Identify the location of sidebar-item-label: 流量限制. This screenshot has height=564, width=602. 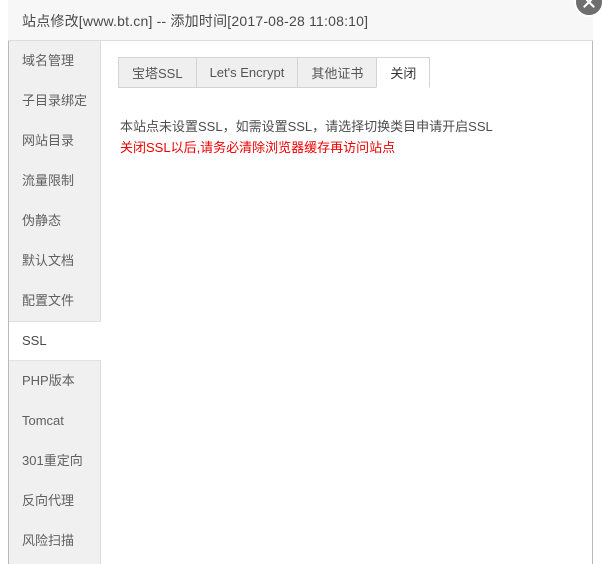
(48, 180).